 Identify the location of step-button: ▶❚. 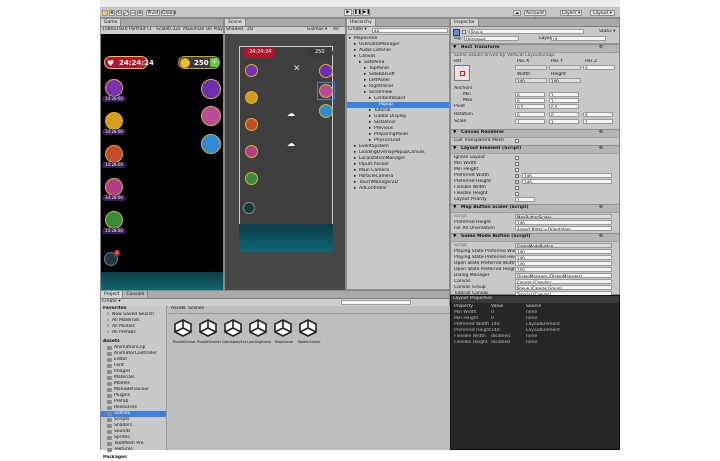
(366, 12).